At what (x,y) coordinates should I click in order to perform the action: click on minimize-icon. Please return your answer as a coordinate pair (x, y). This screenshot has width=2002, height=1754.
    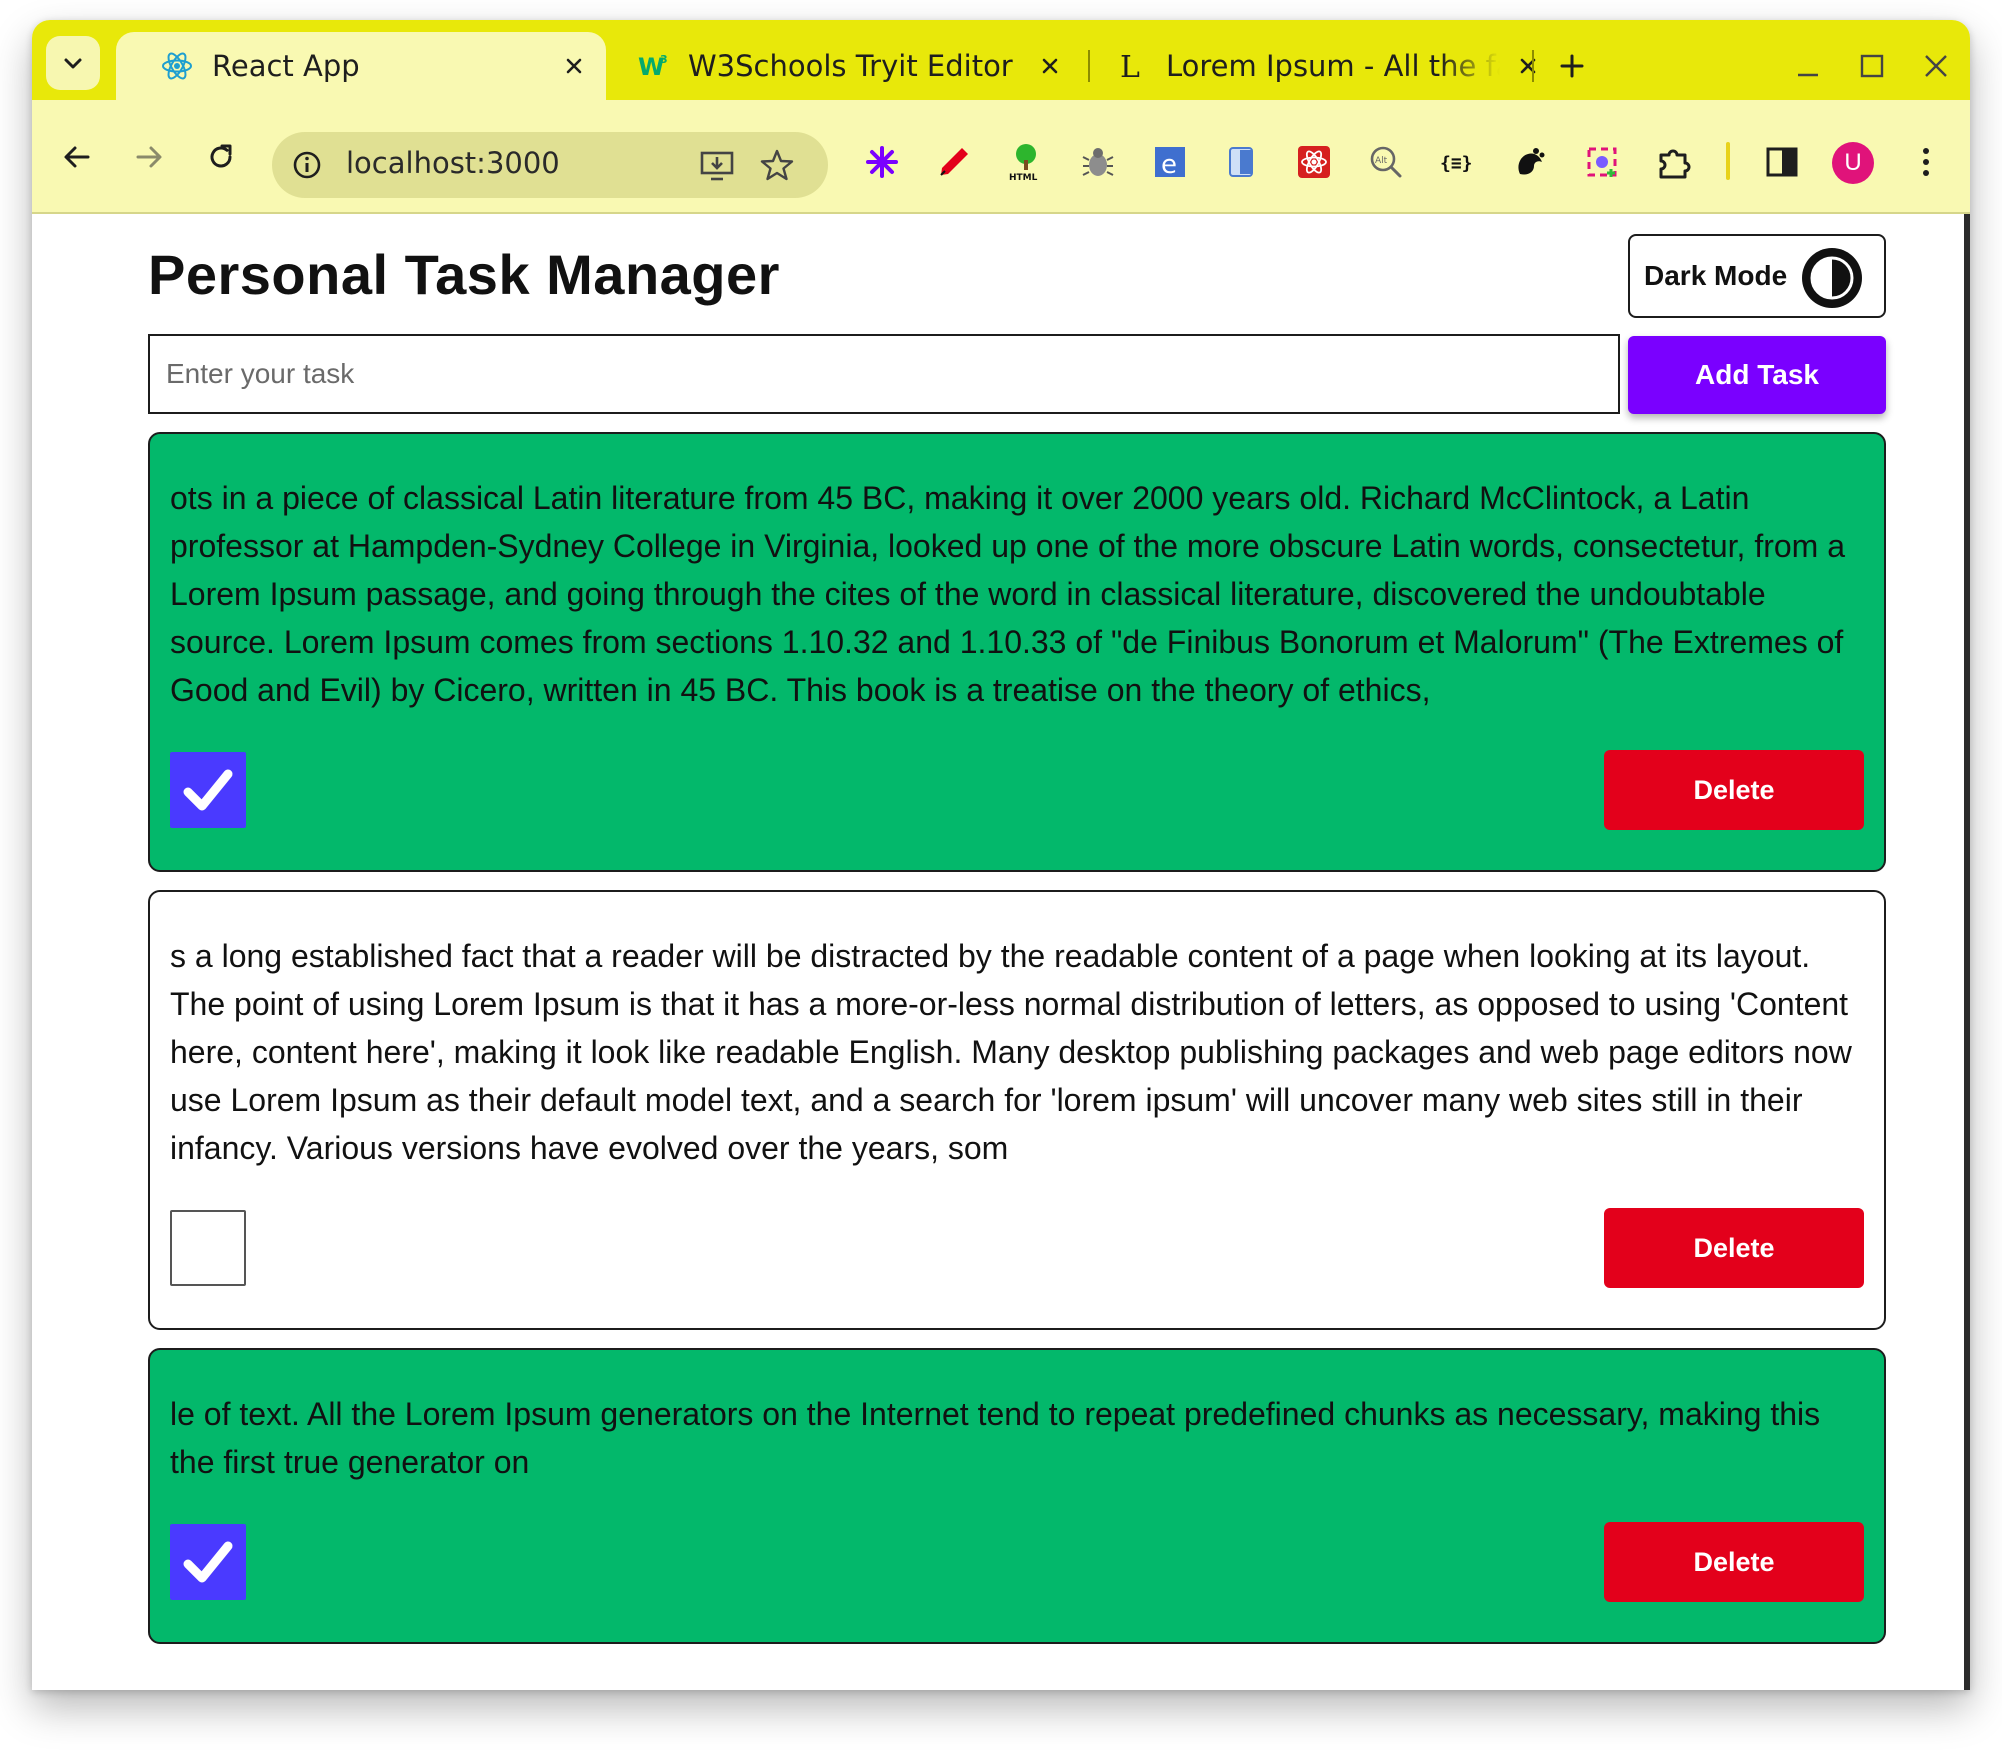
    Looking at the image, I should click on (1808, 75).